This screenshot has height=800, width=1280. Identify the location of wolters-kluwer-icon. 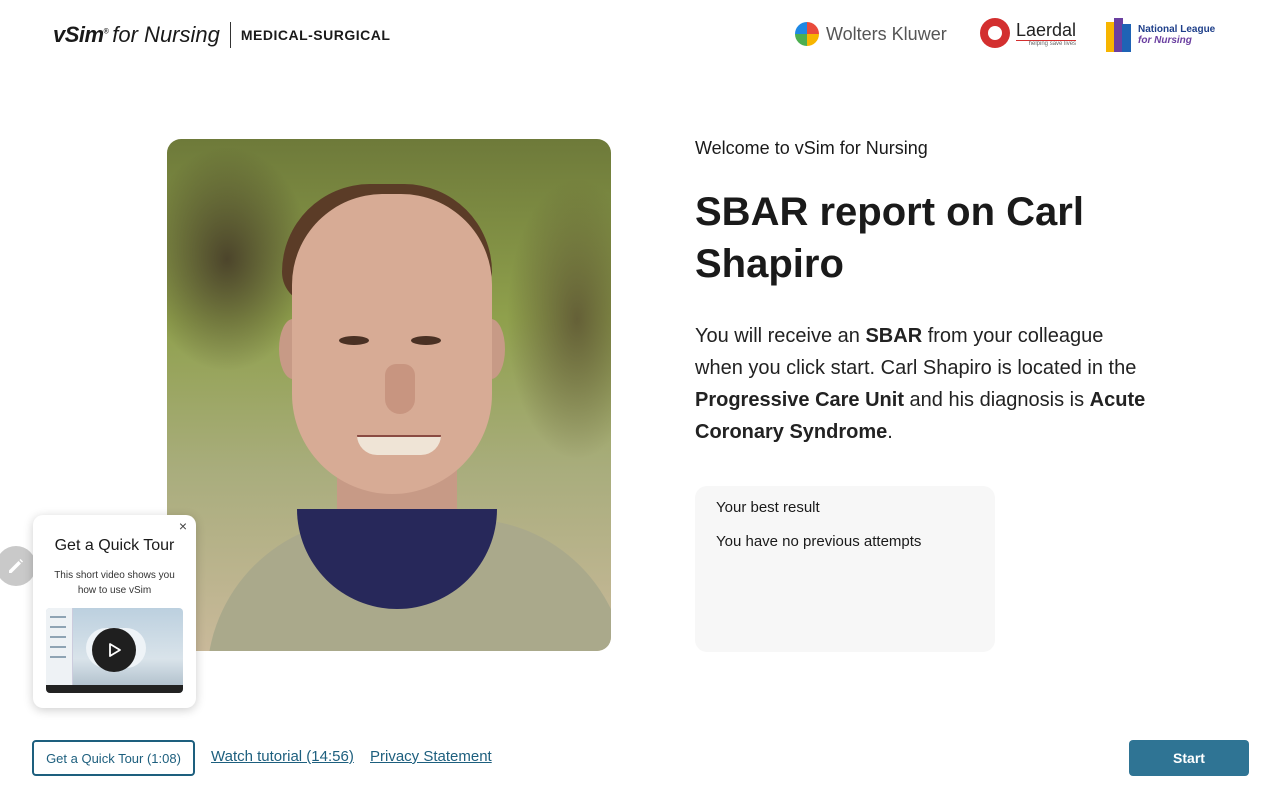
(807, 34).